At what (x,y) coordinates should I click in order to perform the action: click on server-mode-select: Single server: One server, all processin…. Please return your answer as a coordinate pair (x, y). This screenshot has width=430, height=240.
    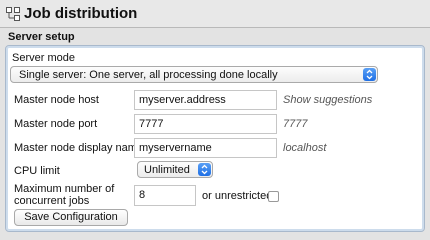
    Looking at the image, I should click on (194, 74).